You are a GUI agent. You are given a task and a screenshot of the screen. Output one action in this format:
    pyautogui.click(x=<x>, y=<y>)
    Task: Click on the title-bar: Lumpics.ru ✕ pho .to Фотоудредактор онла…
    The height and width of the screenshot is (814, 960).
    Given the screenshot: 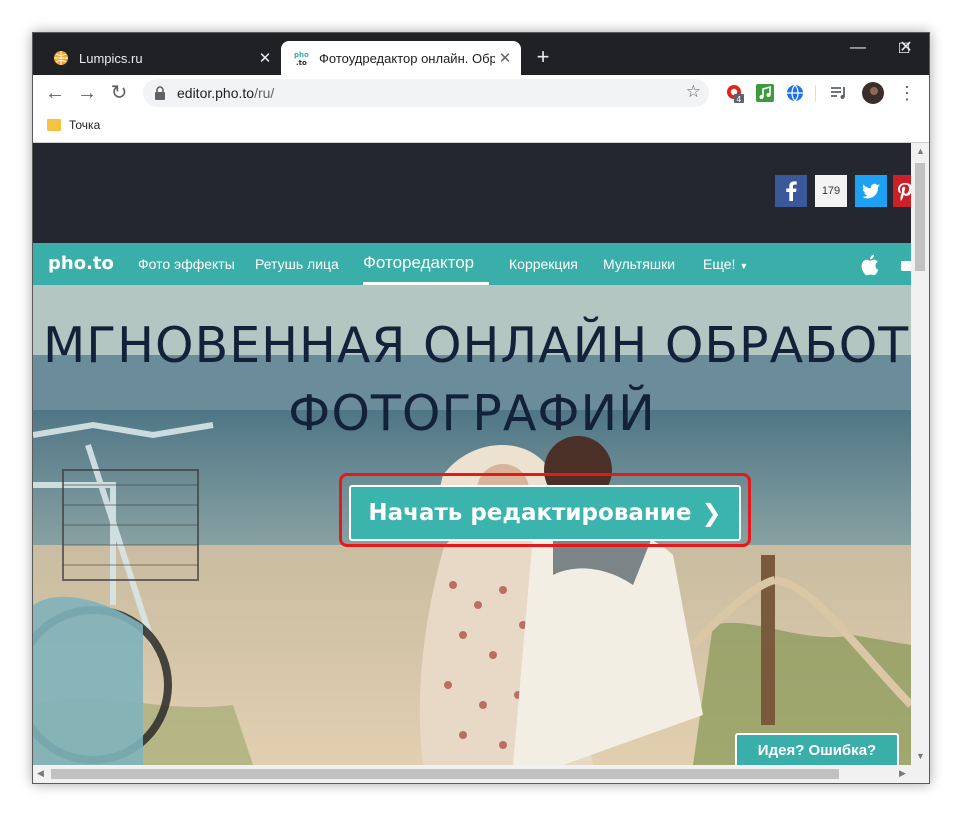 What is the action you would take?
    pyautogui.click(x=481, y=54)
    